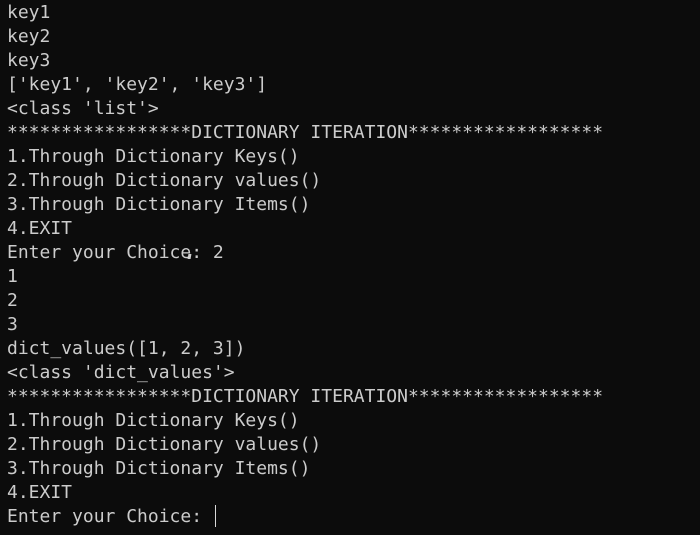 The height and width of the screenshot is (535, 700). Describe the element at coordinates (29, 36) in the screenshot. I see `output-line: key2` at that location.